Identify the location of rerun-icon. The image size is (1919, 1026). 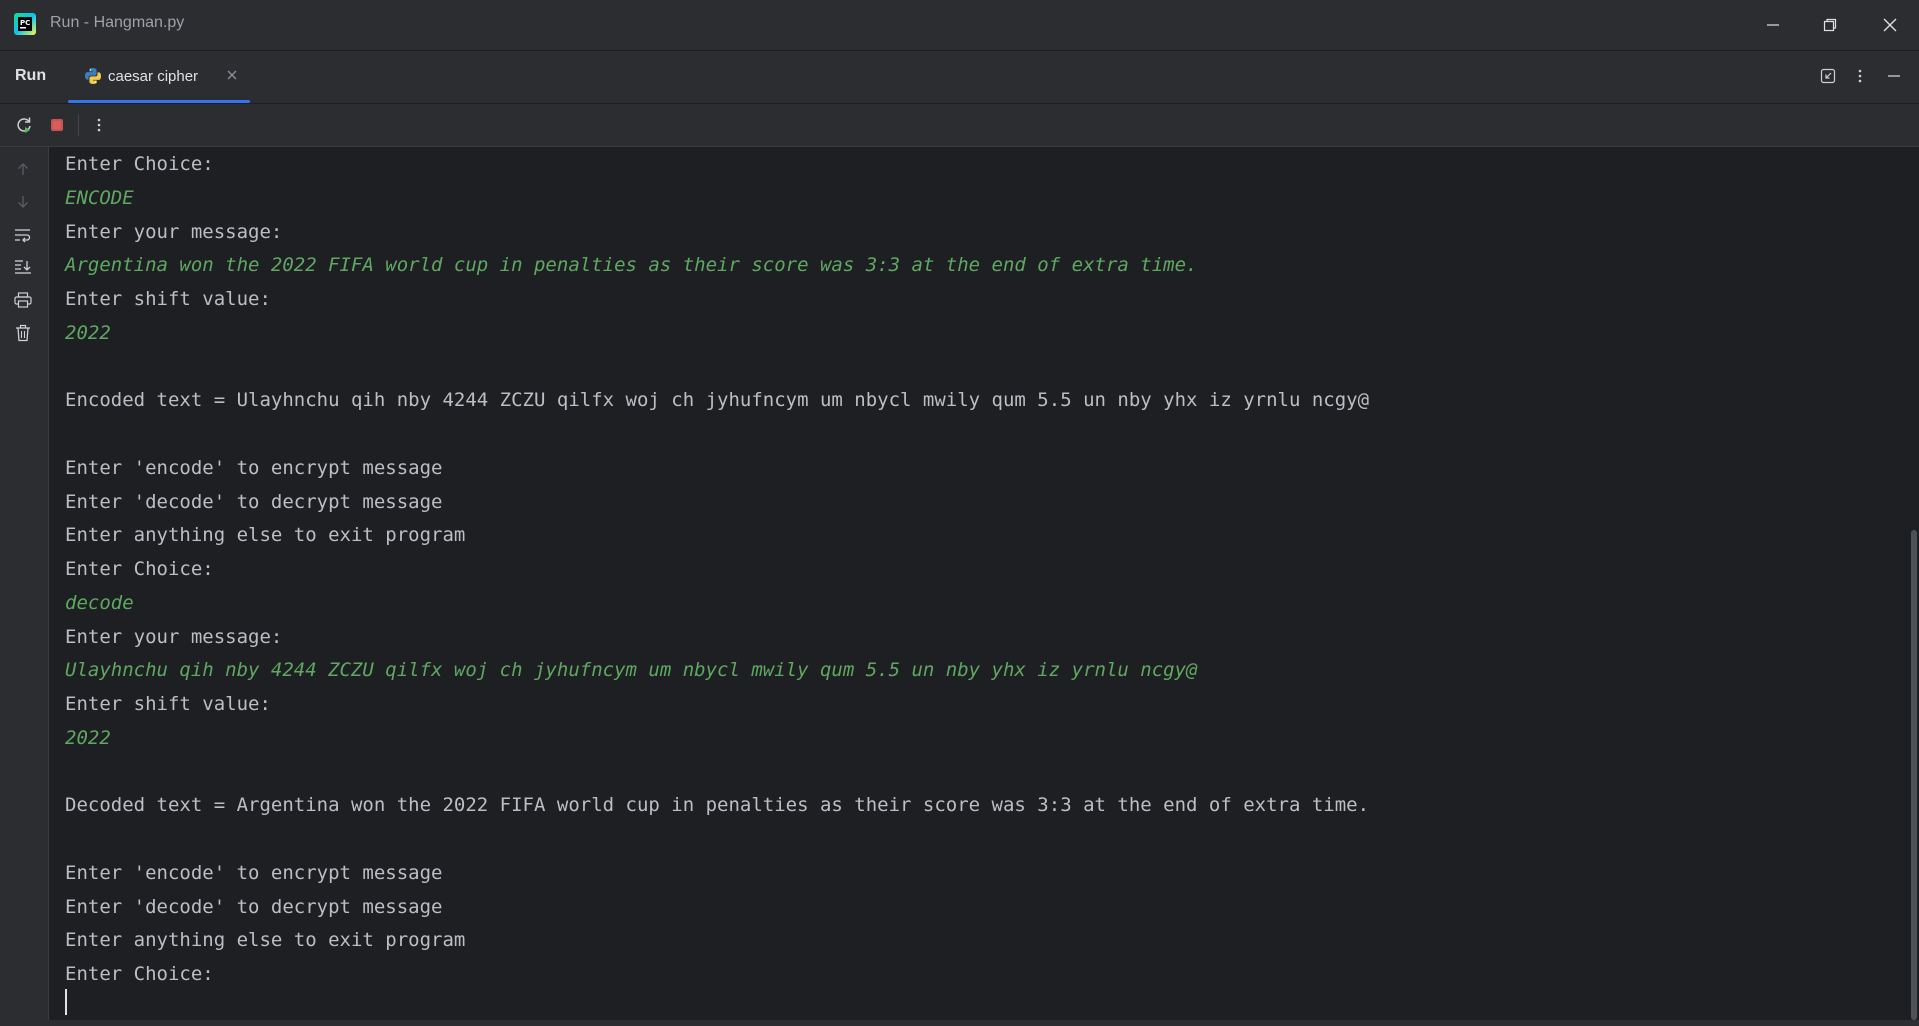
(24, 125).